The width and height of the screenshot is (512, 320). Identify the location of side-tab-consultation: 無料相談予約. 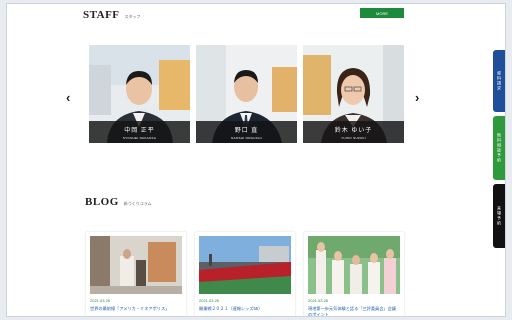
(499, 148).